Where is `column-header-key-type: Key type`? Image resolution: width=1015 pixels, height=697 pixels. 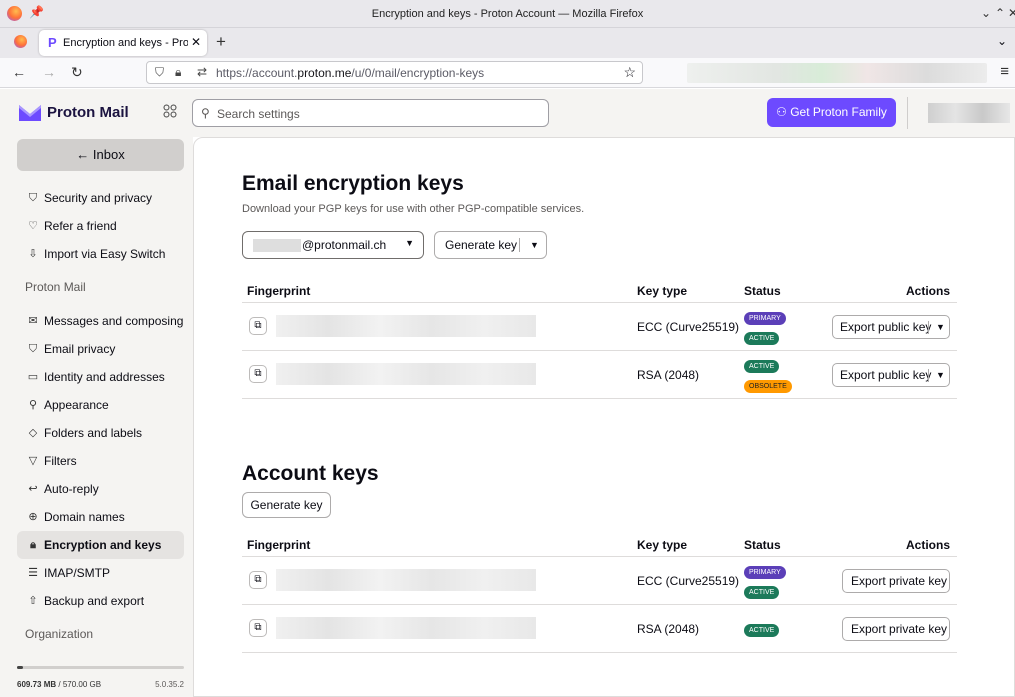
column-header-key-type: Key type is located at coordinates (662, 291).